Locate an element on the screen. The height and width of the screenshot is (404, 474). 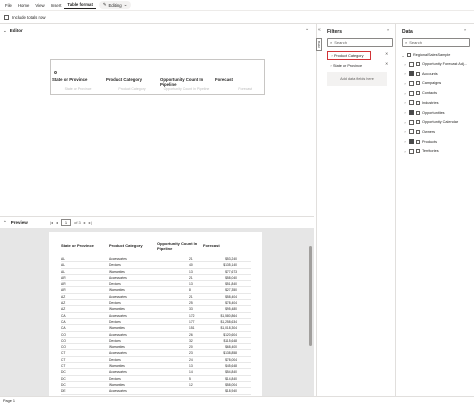
editing-pill: ✎ Editing ⌄ is located at coordinates (115, 5).